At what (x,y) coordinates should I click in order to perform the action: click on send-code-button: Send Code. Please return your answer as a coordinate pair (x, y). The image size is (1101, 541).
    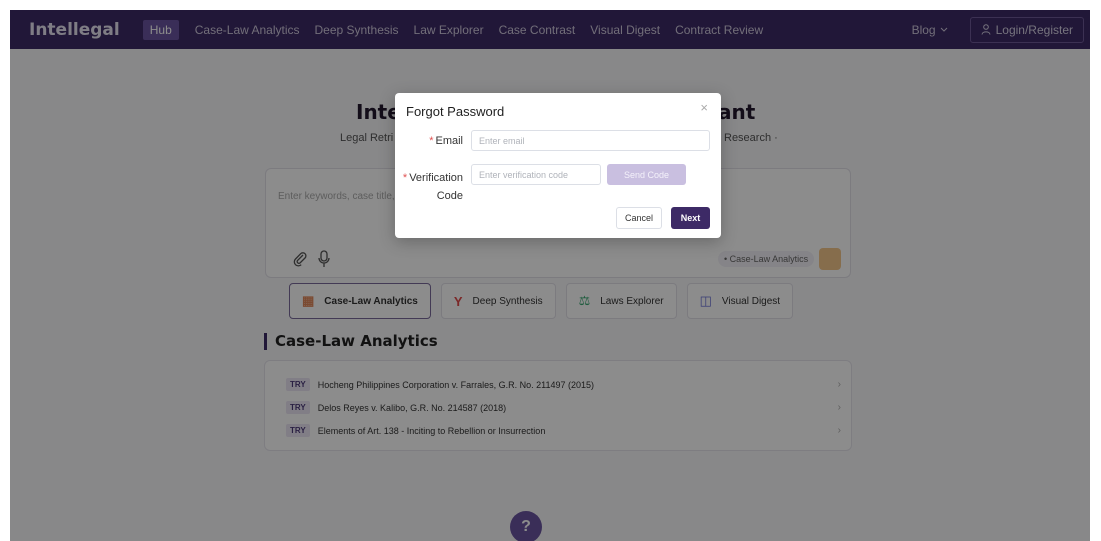
    Looking at the image, I should click on (646, 174).